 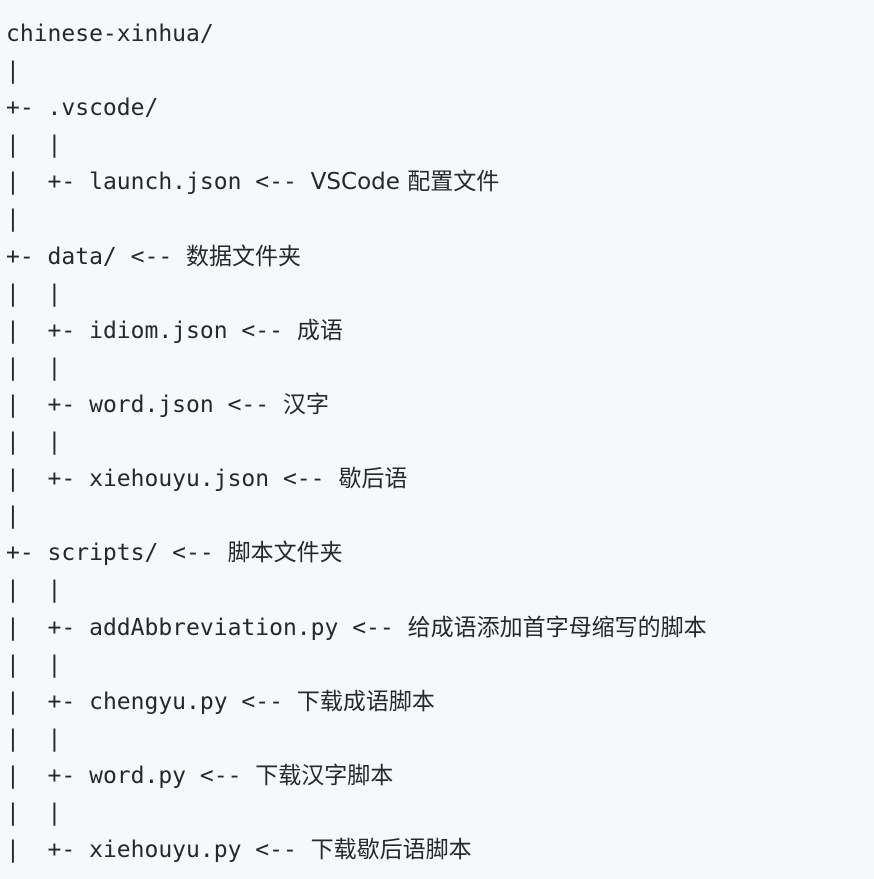 I want to click on file-comment: VSCode 配置文件, so click(x=405, y=182).